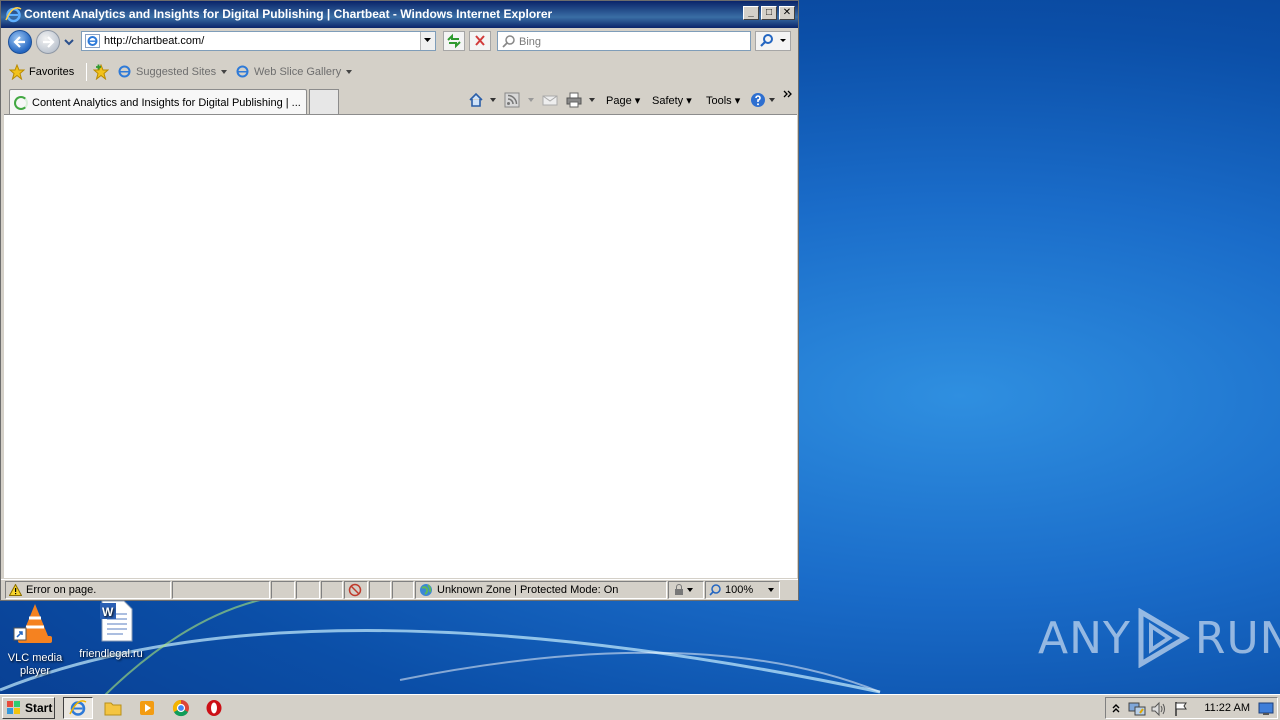 This screenshot has height=720, width=1280. Describe the element at coordinates (86, 72) in the screenshot. I see `favorites-separator` at that location.